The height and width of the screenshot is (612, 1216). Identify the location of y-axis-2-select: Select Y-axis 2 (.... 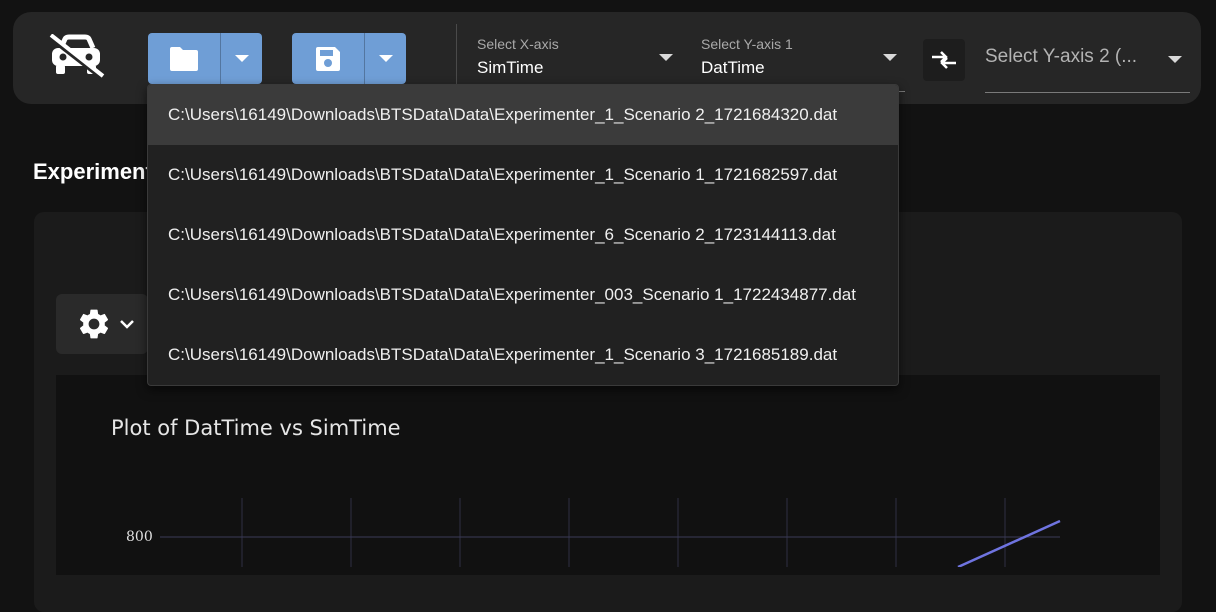
(1061, 57).